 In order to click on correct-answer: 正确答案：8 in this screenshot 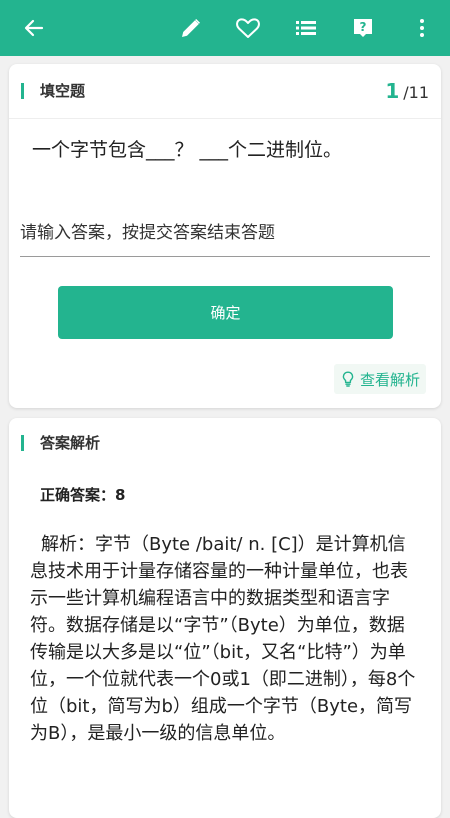, I will do `click(83, 495)`.